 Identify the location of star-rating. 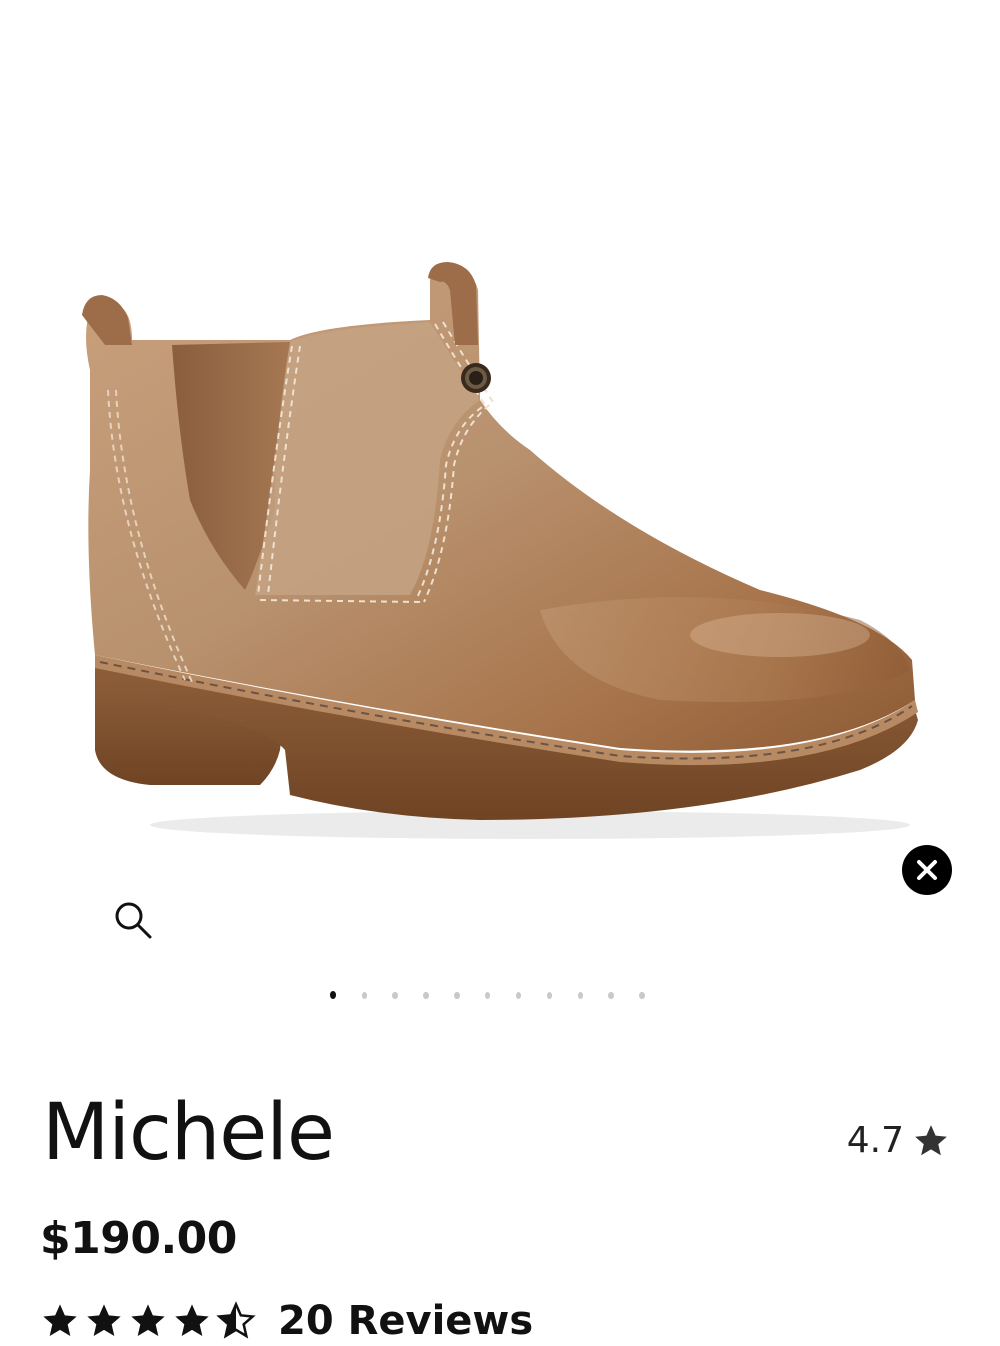
(148, 1321).